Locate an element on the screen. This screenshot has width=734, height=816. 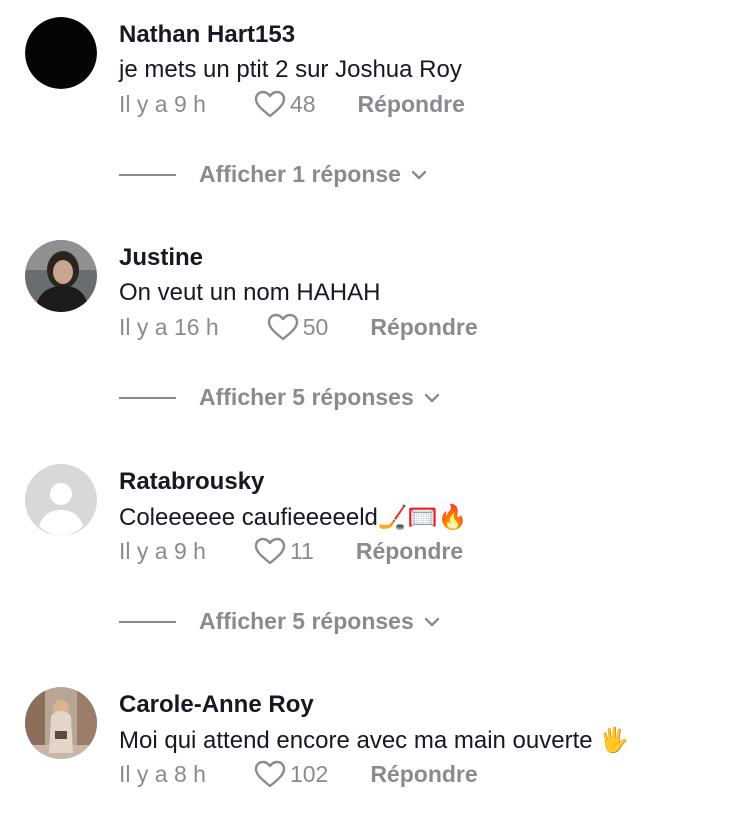
comment-time: Il y a 8 h is located at coordinates (162, 773).